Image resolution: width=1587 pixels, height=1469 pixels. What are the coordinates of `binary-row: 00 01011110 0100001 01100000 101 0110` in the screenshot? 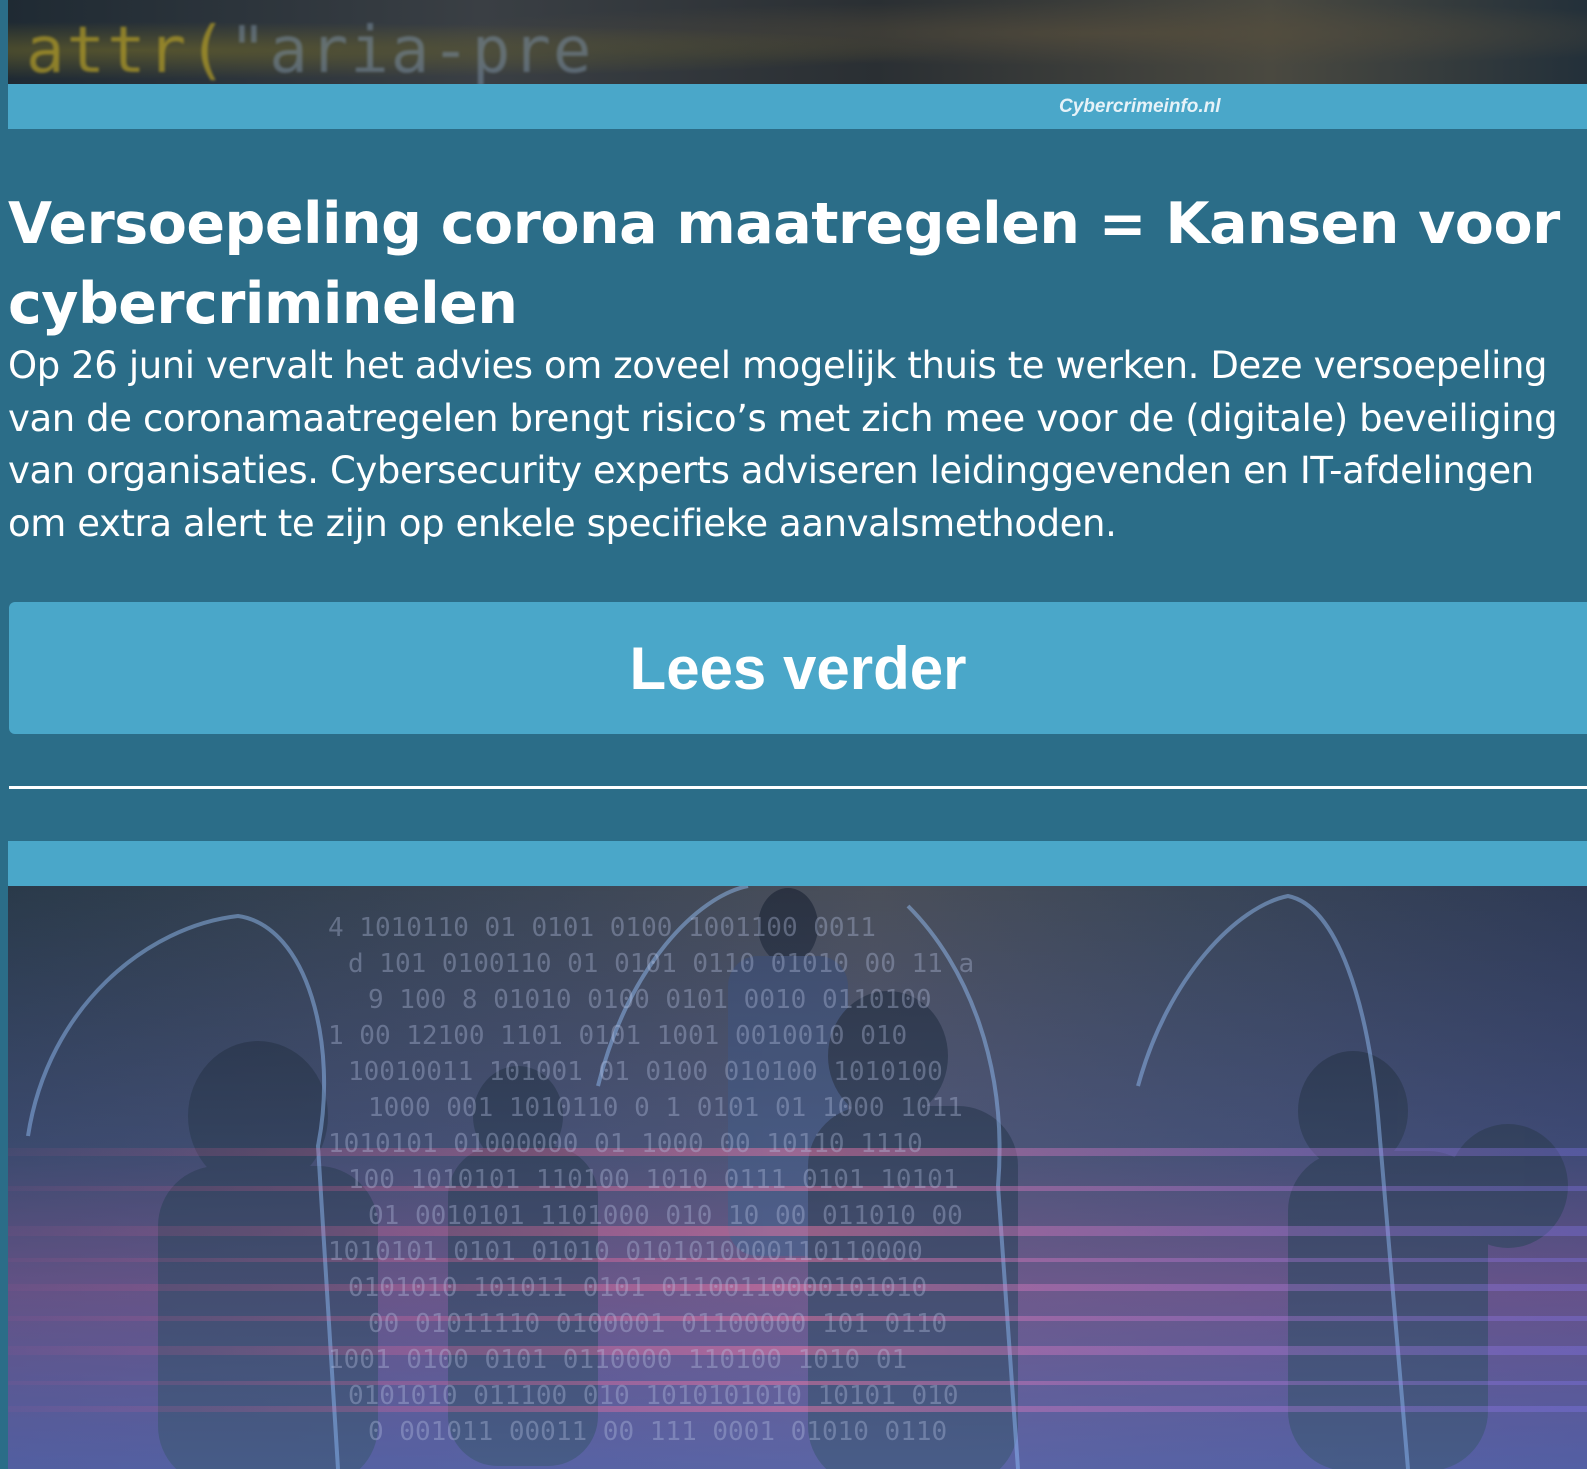 It's located at (657, 1324).